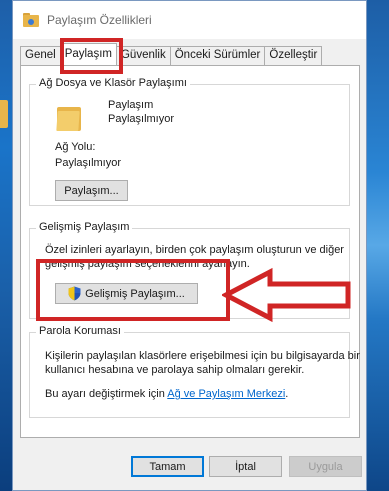  What do you see at coordinates (75, 147) in the screenshot?
I see `network-path-label: Ağ Yolu:` at bounding box center [75, 147].